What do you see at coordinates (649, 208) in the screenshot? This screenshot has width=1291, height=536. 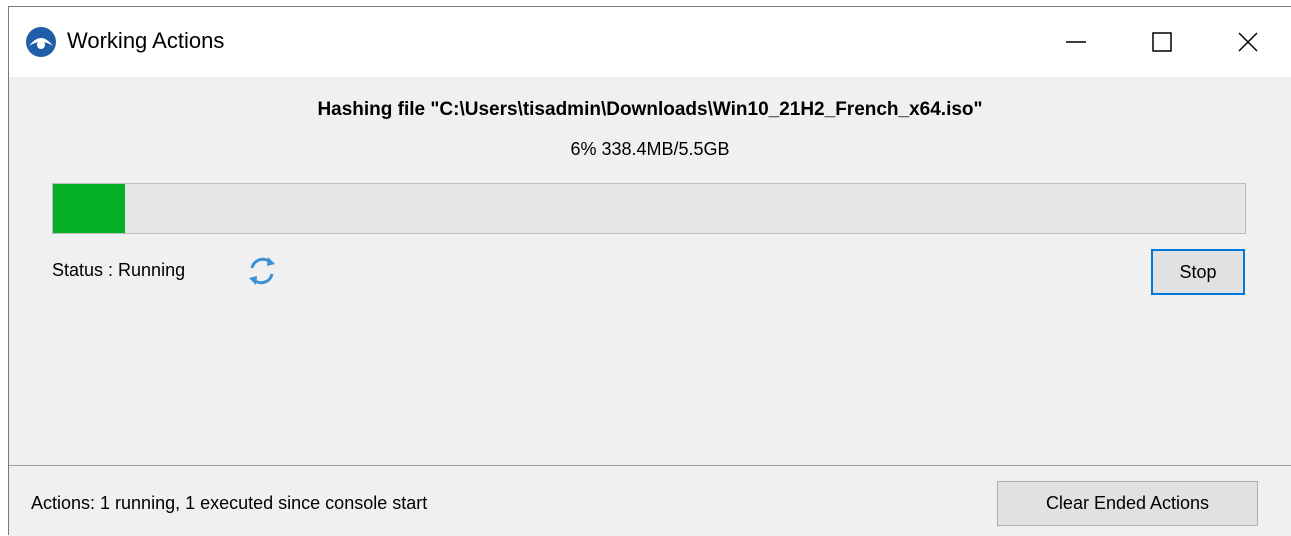 I see `progress-bar` at bounding box center [649, 208].